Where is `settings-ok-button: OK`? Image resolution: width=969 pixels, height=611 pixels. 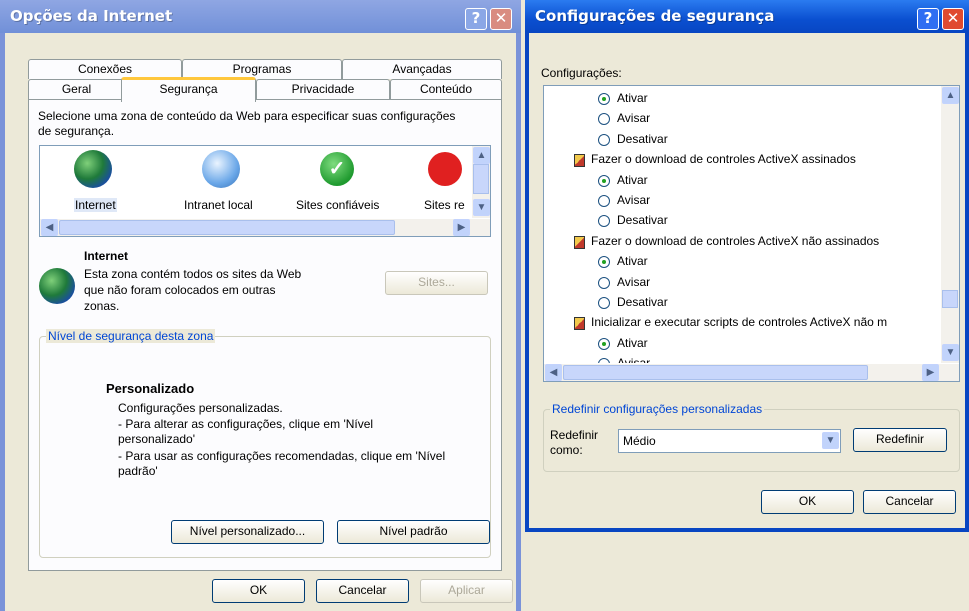 settings-ok-button: OK is located at coordinates (807, 502).